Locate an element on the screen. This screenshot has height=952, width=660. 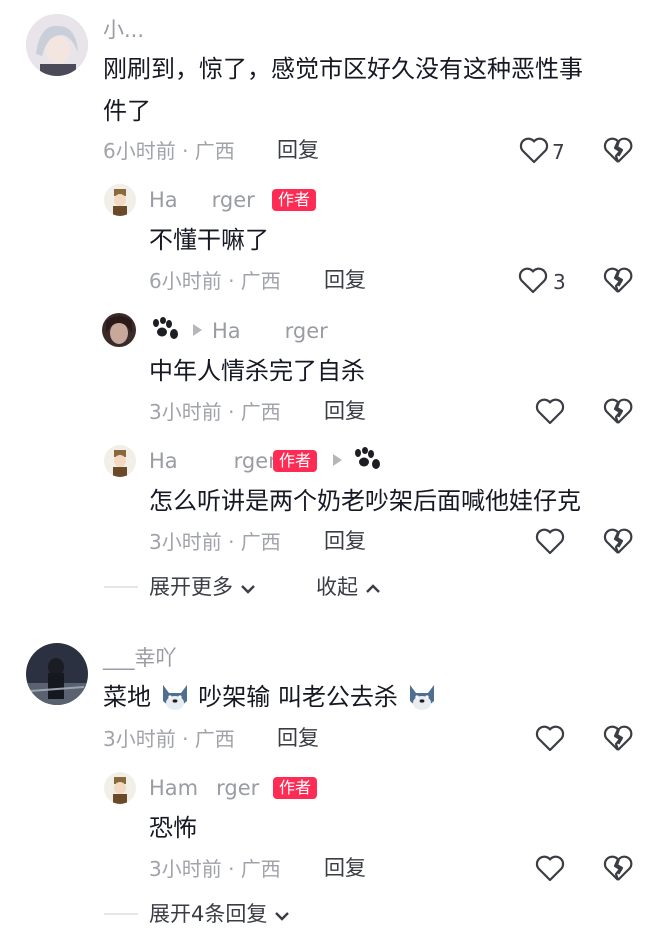
expand-more-button: 展开更多 is located at coordinates (202, 588).